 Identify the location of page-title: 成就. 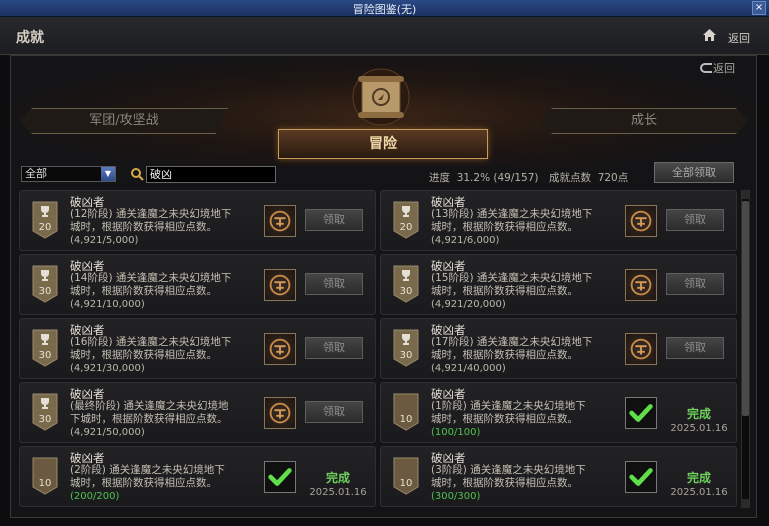
(30, 38).